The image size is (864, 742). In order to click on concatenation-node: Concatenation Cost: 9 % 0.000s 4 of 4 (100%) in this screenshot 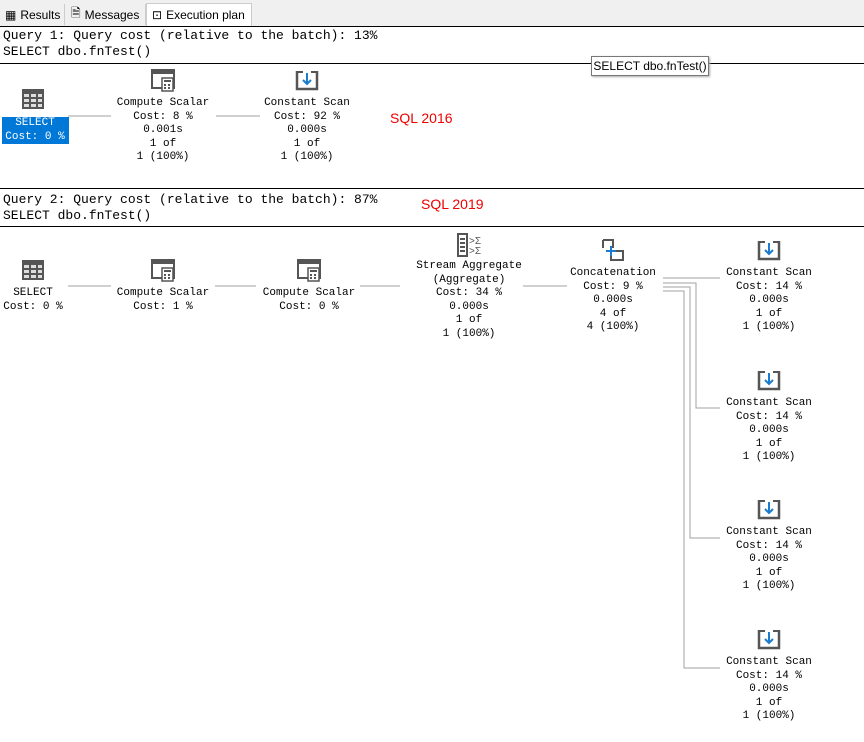, I will do `click(613, 301)`.